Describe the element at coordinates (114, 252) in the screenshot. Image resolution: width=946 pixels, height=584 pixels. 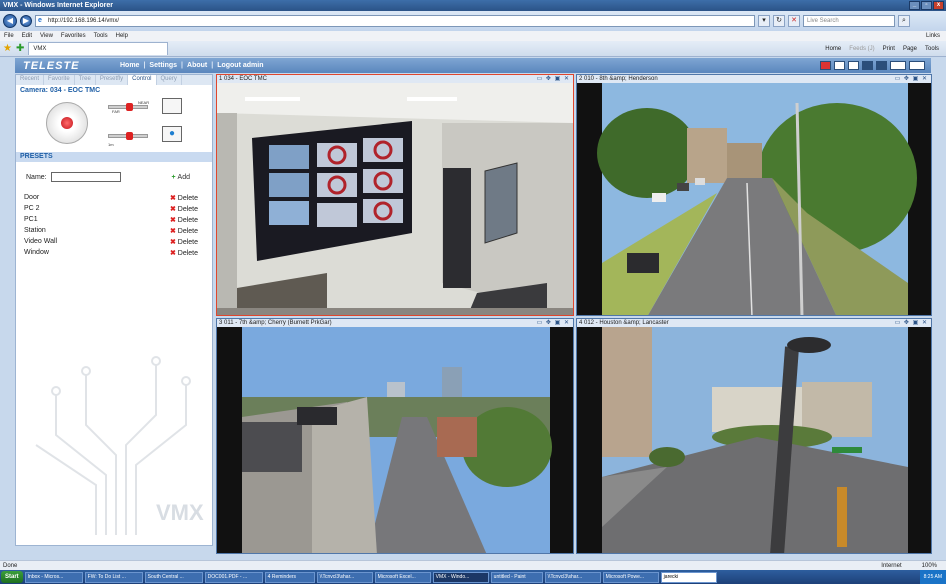
I see `preset-item: Window ✖ Delete` at that location.